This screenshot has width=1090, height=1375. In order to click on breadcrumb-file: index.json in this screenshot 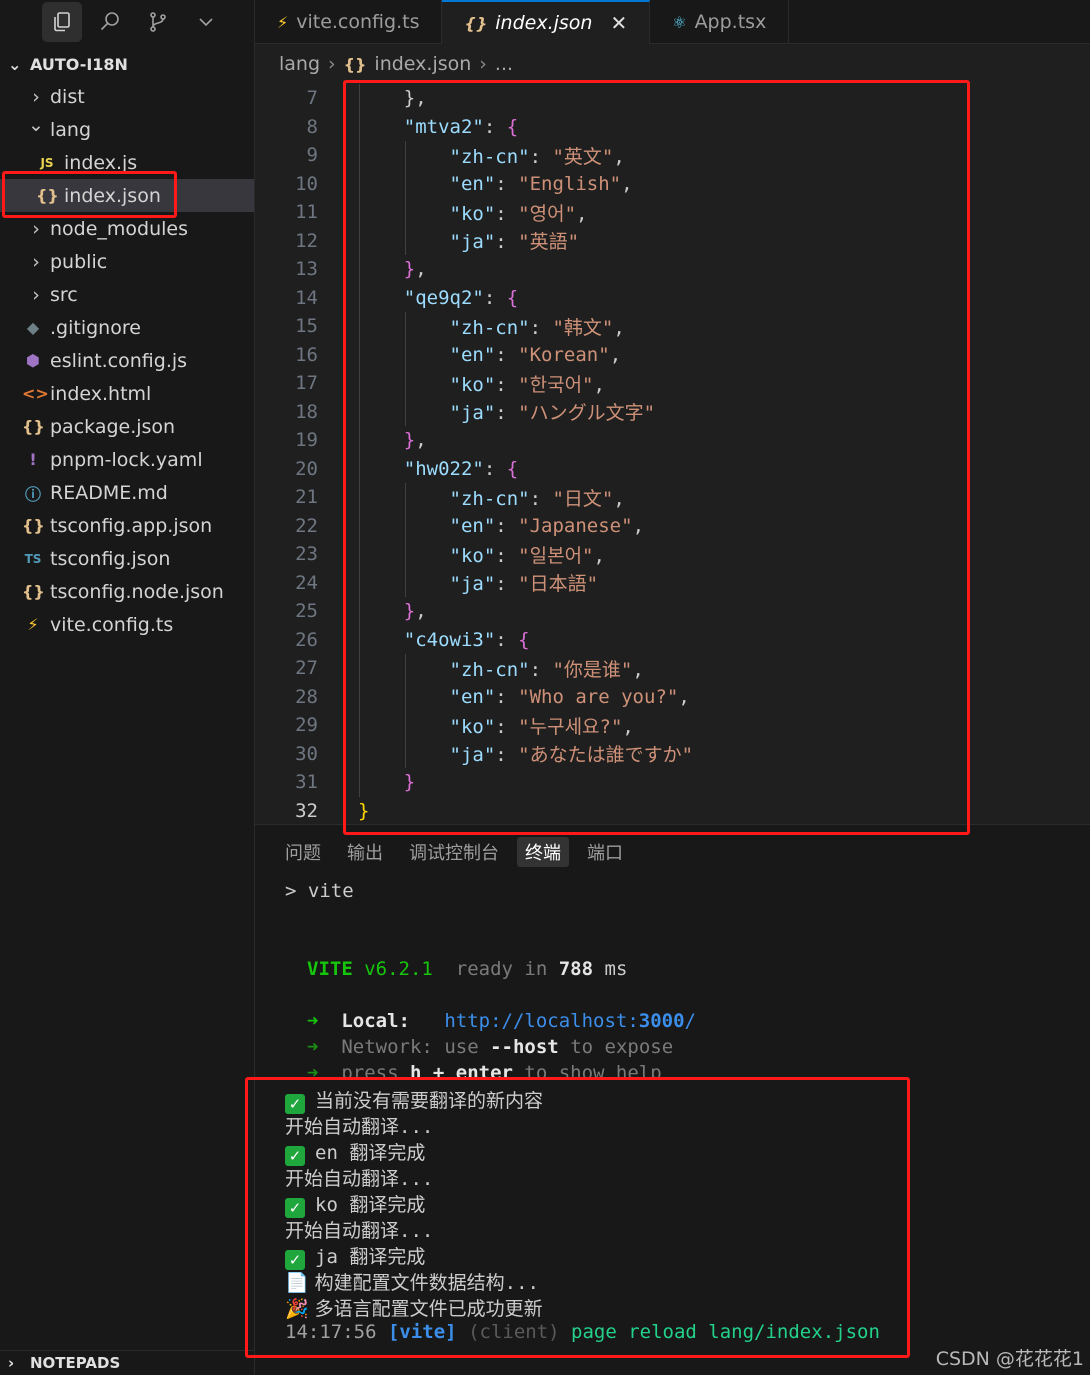, I will do `click(422, 64)`.